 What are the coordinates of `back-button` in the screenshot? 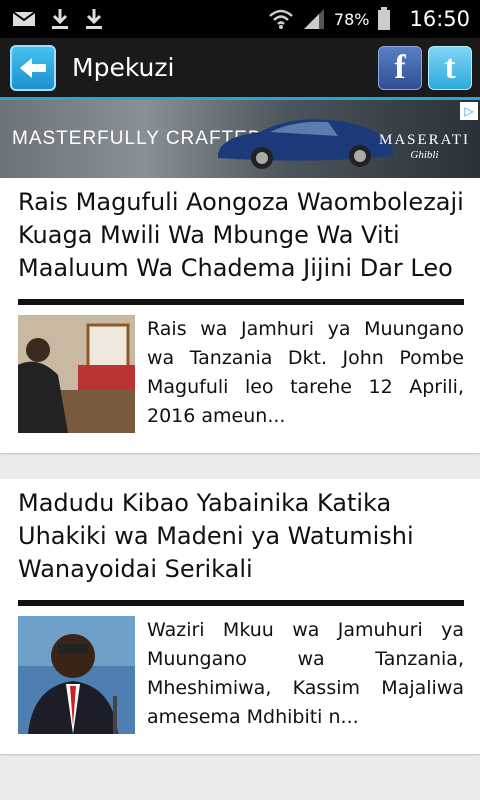 It's located at (33, 67).